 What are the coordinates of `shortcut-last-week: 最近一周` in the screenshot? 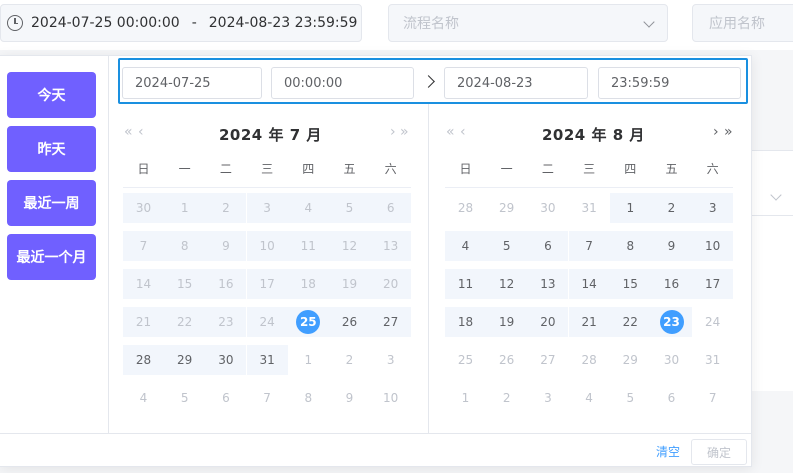 It's located at (51, 203).